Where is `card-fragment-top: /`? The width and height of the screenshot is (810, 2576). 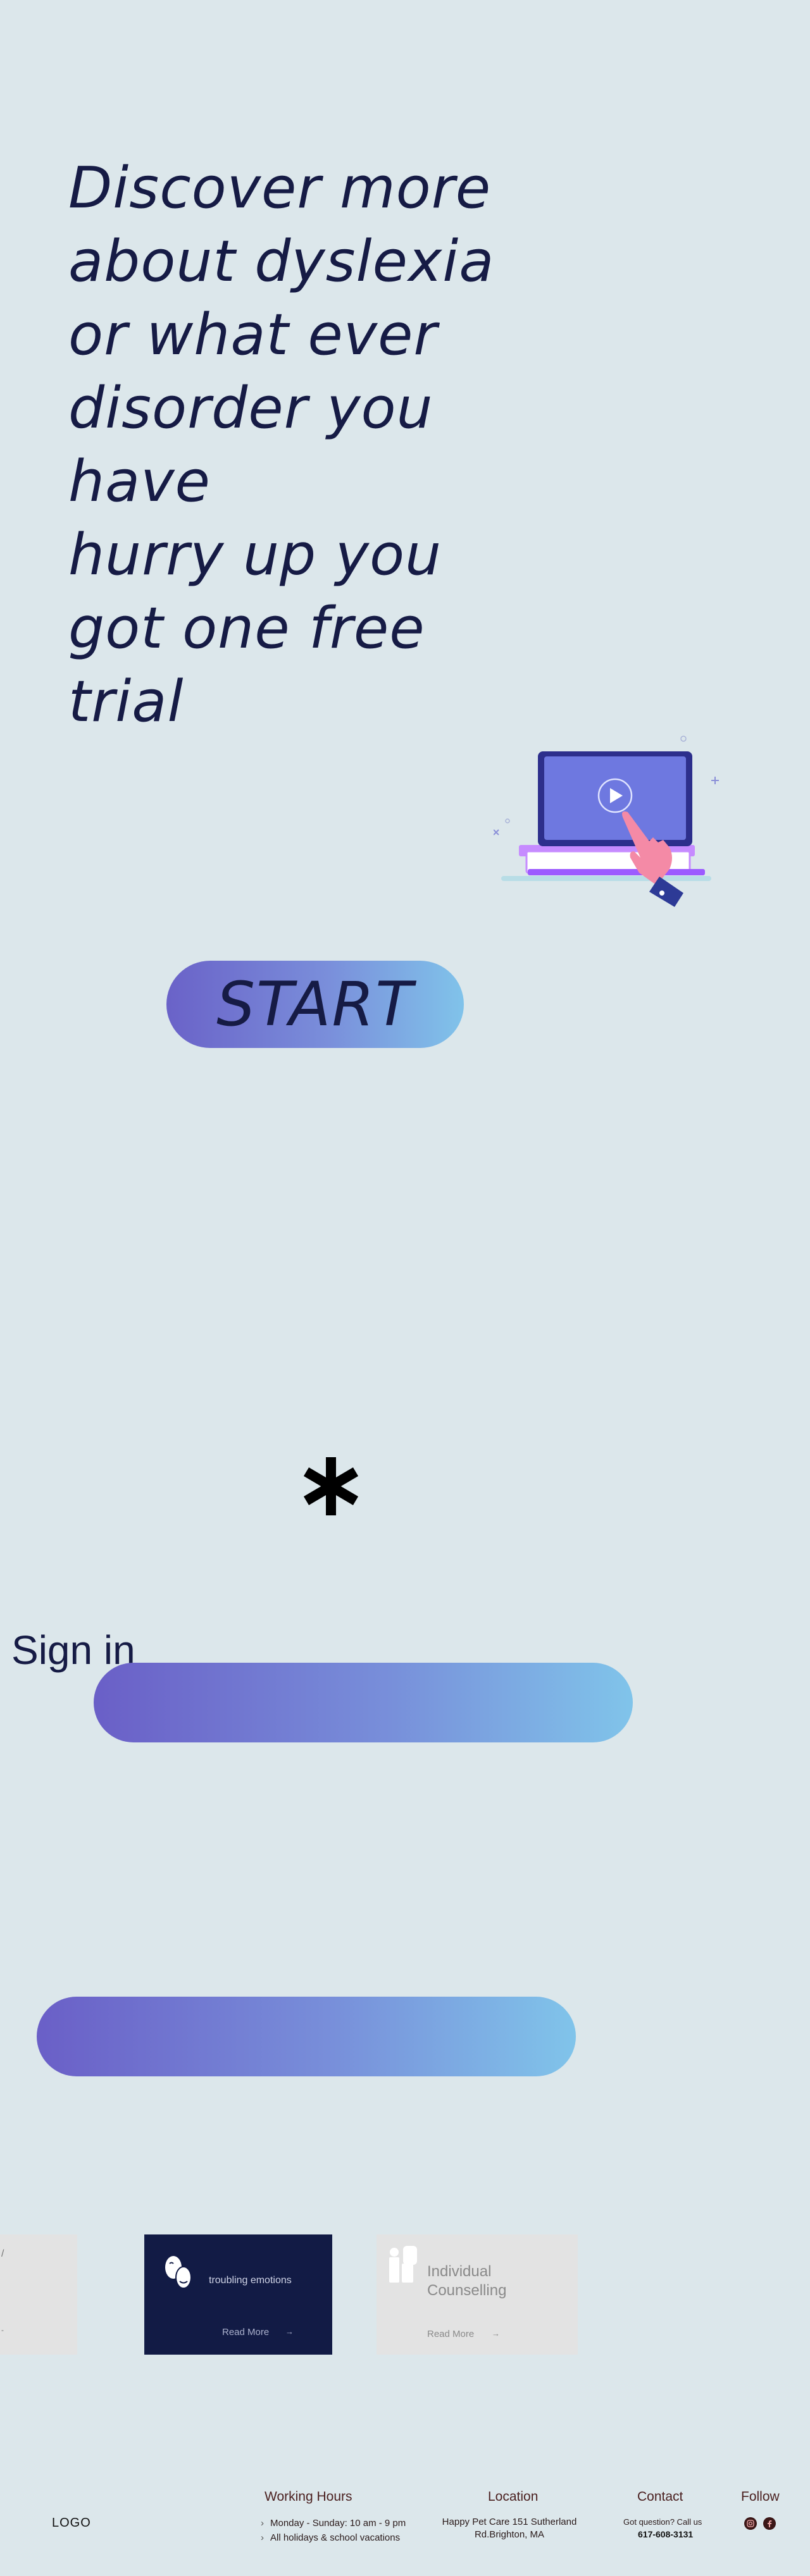 card-fragment-top: / is located at coordinates (2, 2253).